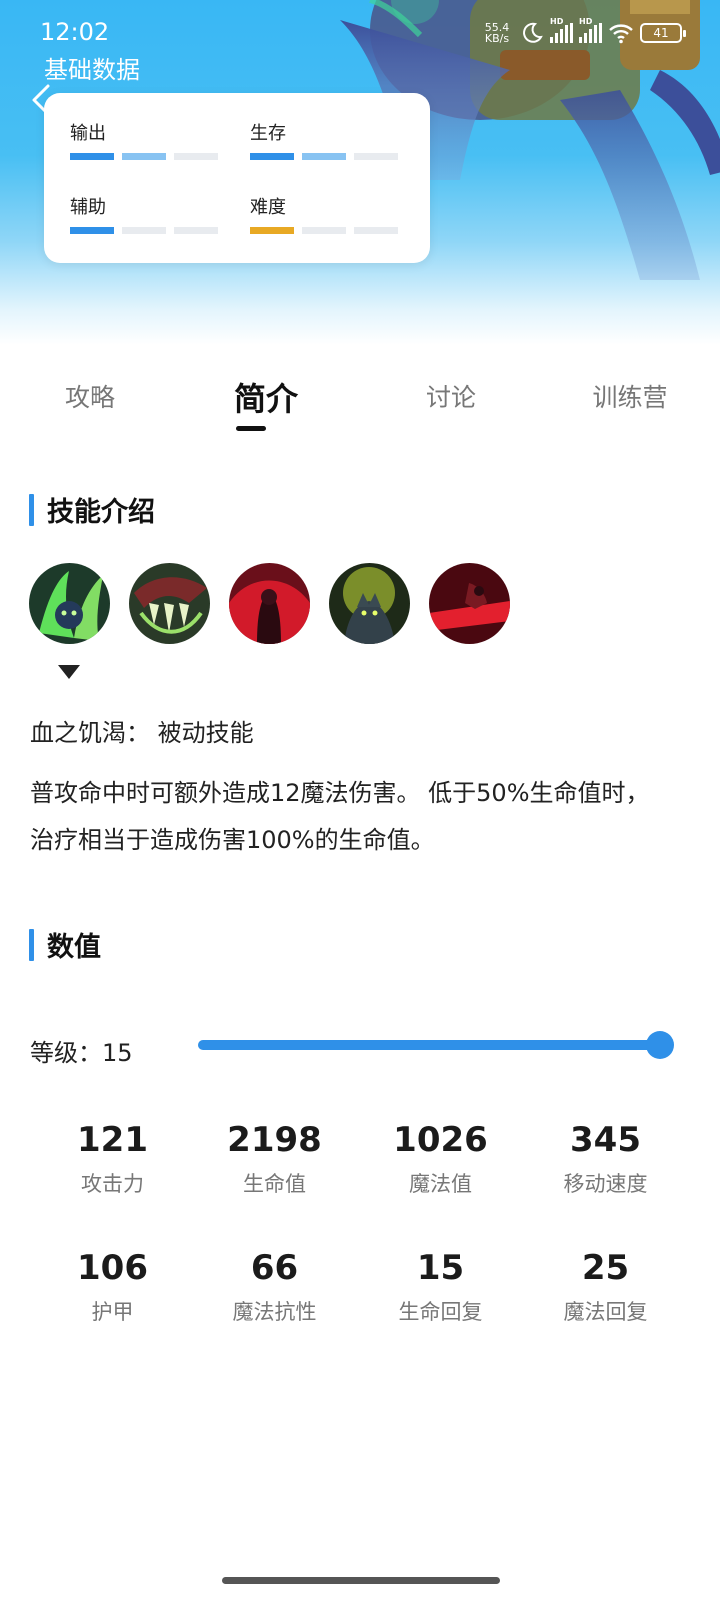 Image resolution: width=720 pixels, height=1600 pixels. Describe the element at coordinates (237, 178) in the screenshot. I see `attribute-card: 输出 生存 辅助 难度` at that location.